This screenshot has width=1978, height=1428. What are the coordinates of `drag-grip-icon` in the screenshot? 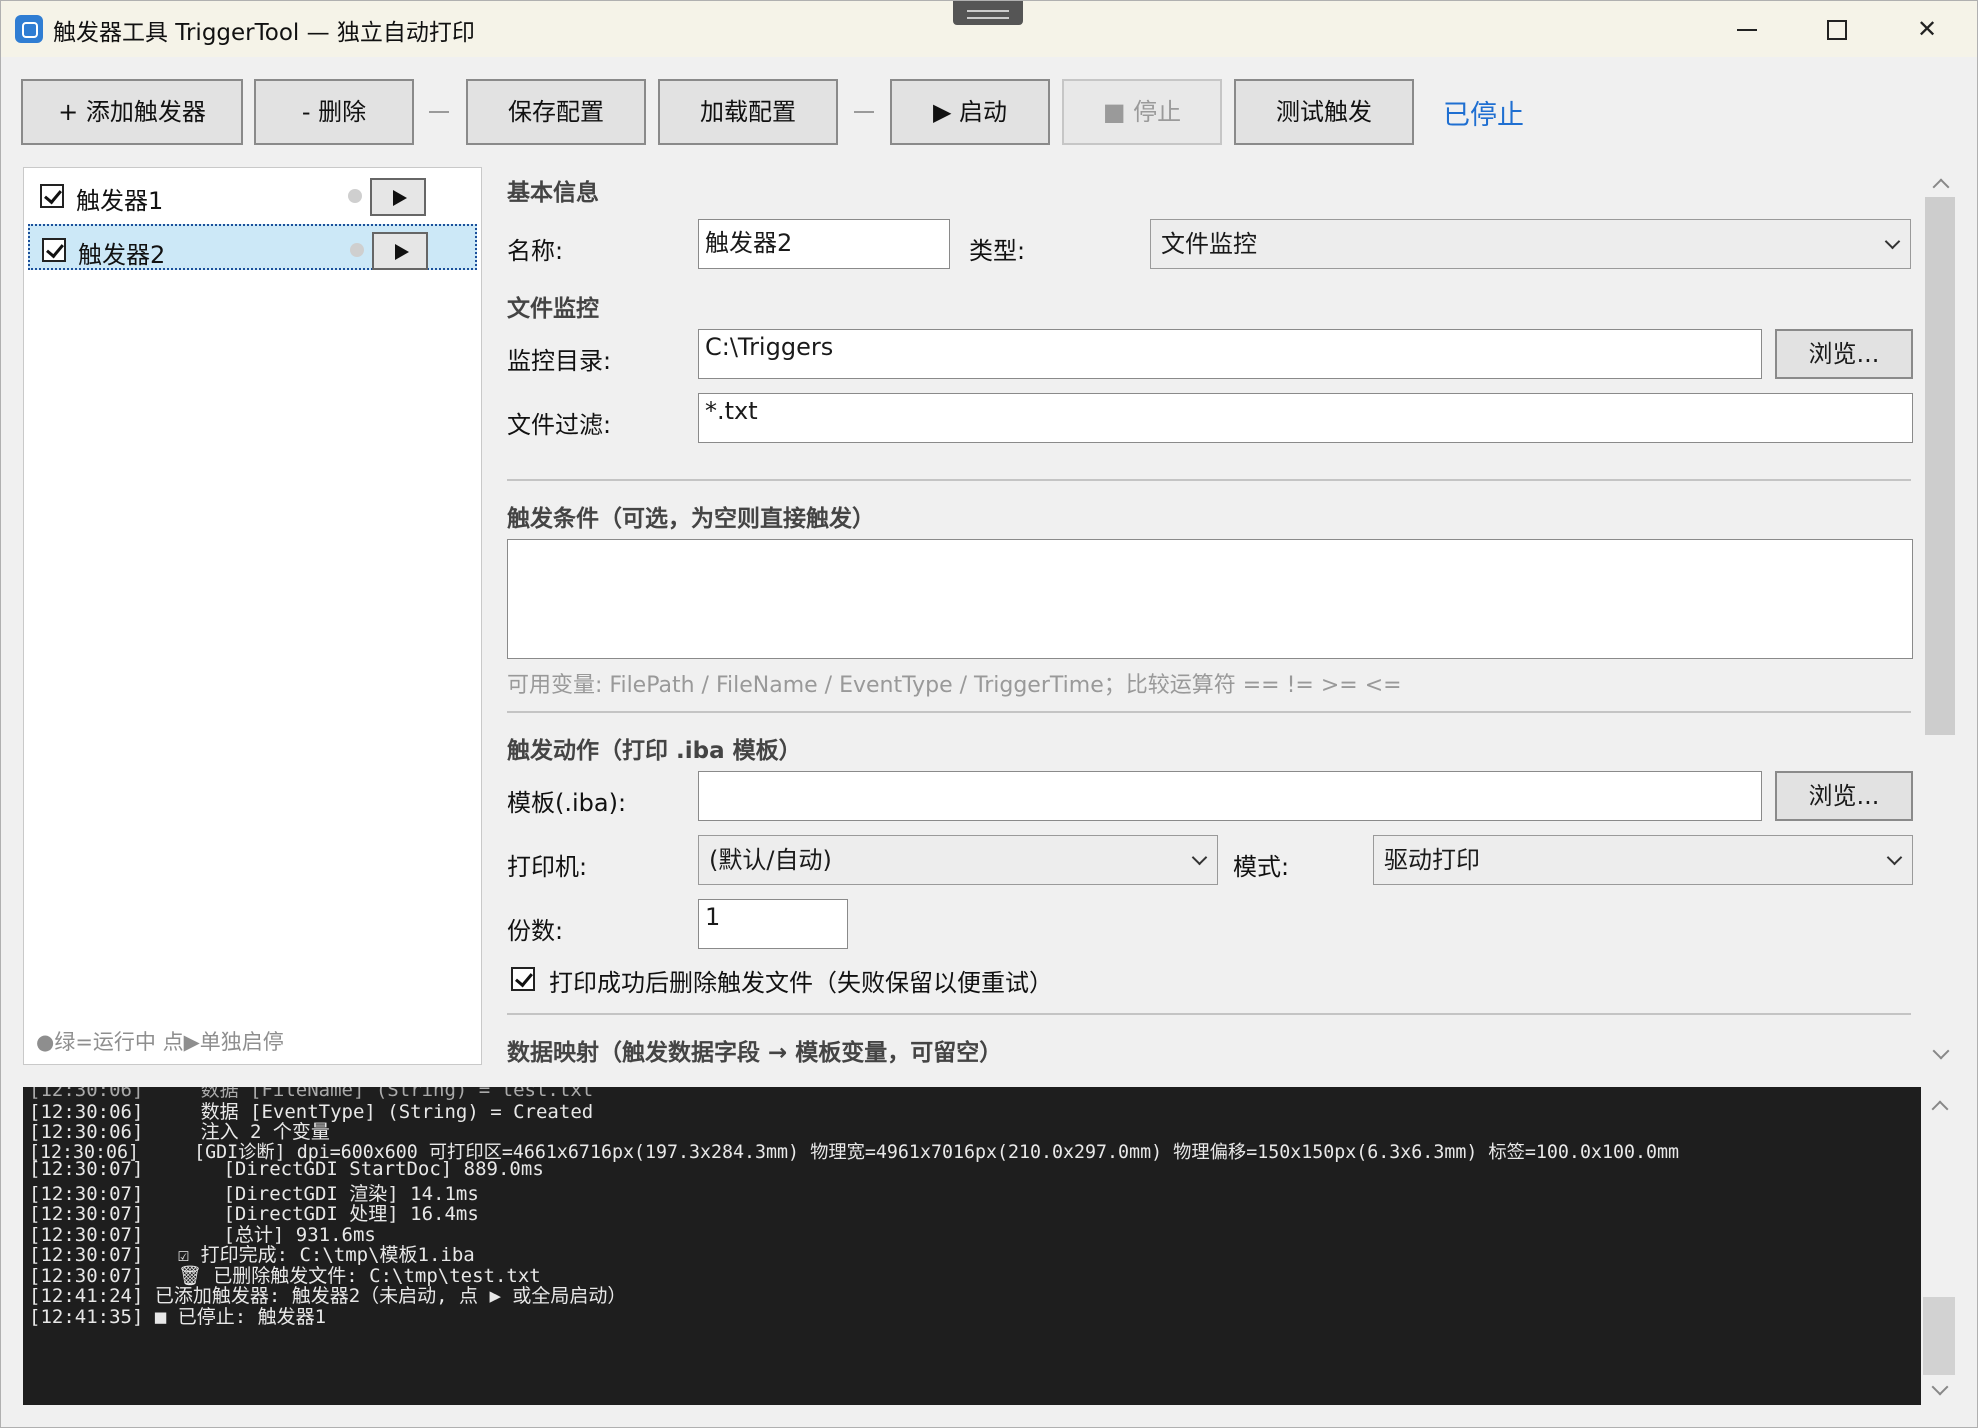 It's located at (988, 13).